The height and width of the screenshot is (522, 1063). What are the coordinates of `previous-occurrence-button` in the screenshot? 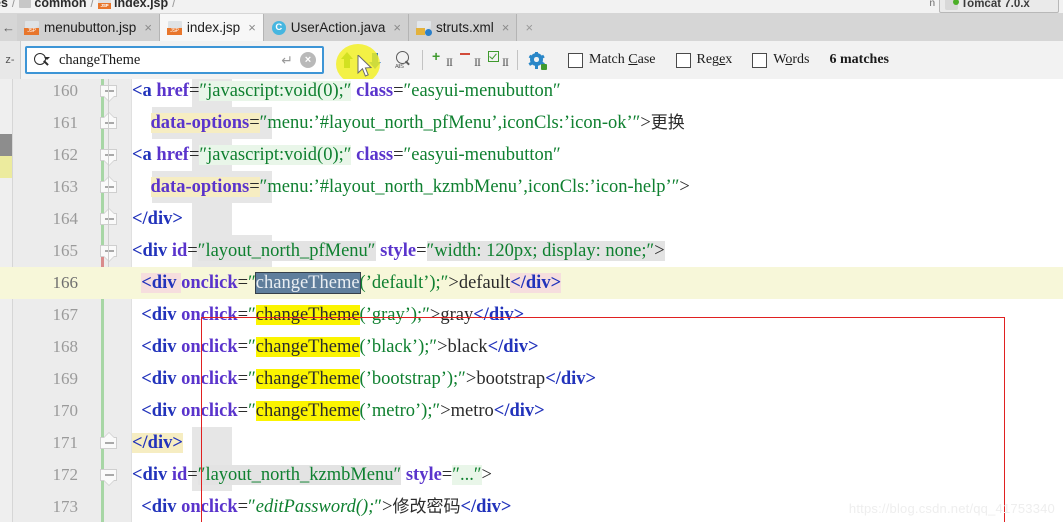 It's located at (347, 60).